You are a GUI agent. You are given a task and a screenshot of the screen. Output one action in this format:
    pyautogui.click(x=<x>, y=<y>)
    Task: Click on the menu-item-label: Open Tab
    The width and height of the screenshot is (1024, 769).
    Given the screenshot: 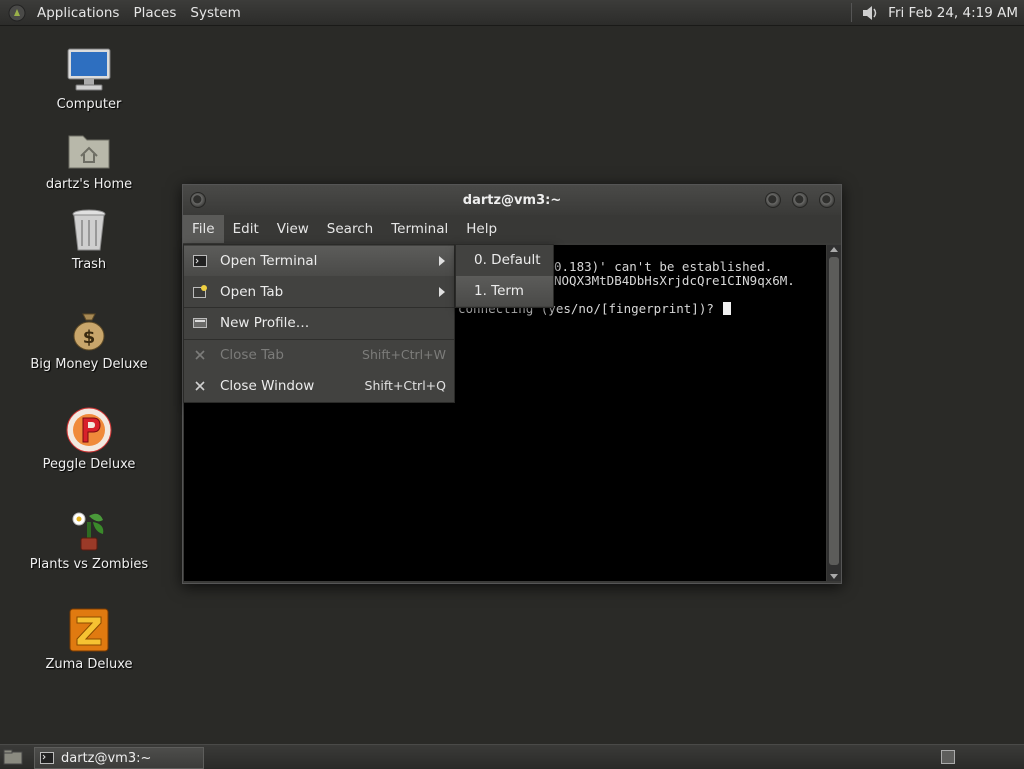 What is the action you would take?
    pyautogui.click(x=252, y=292)
    